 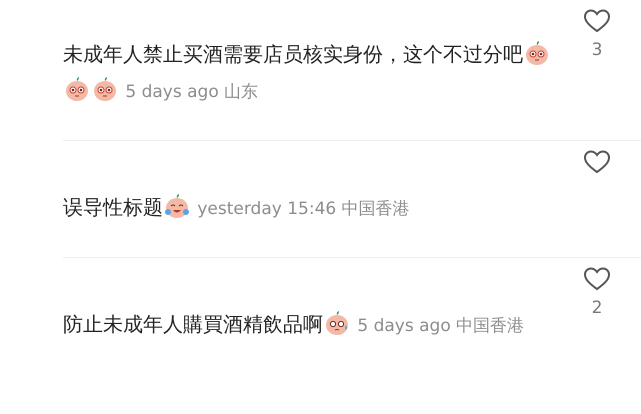 I want to click on tears-of-joy-emoji-icon, so click(x=177, y=206).